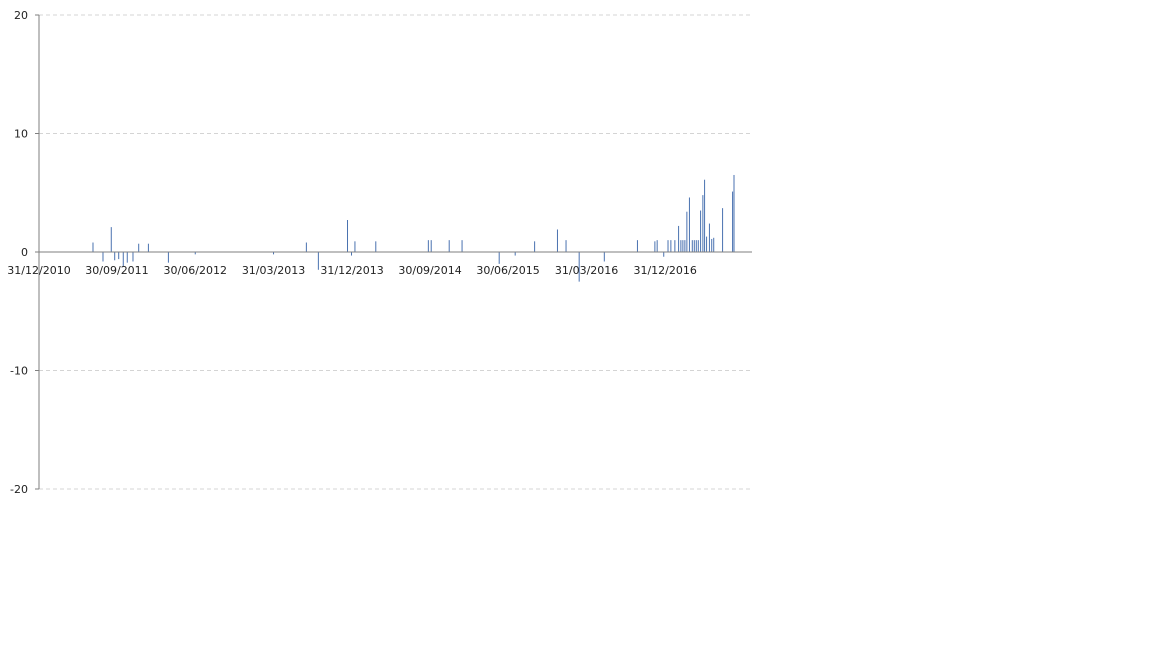 This screenshot has width=1152, height=648. Describe the element at coordinates (21, 134) in the screenshot. I see `y-tick-label: 10` at that location.